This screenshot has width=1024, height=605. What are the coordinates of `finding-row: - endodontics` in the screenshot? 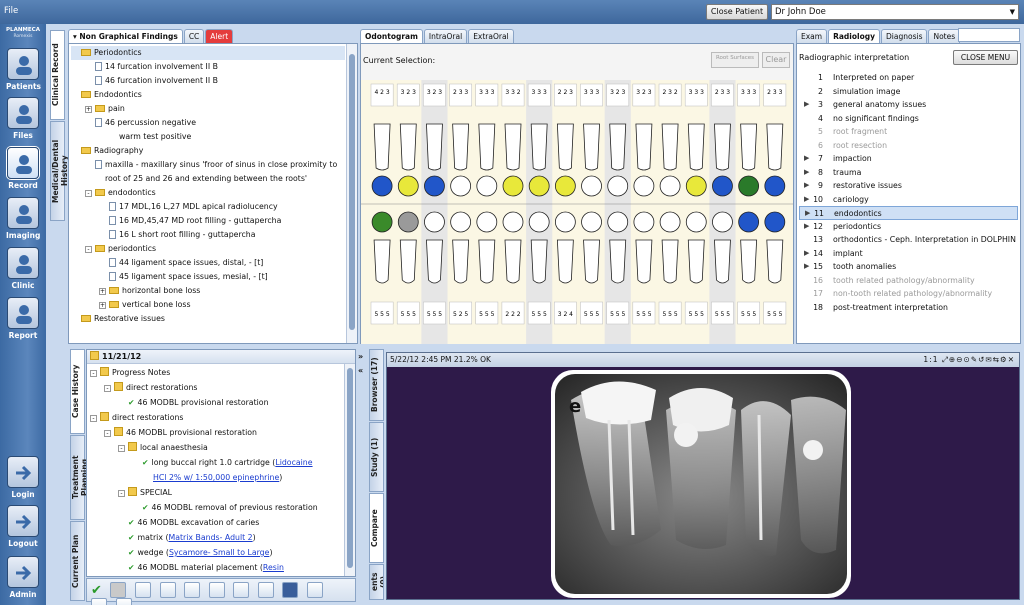 It's located at (208, 193).